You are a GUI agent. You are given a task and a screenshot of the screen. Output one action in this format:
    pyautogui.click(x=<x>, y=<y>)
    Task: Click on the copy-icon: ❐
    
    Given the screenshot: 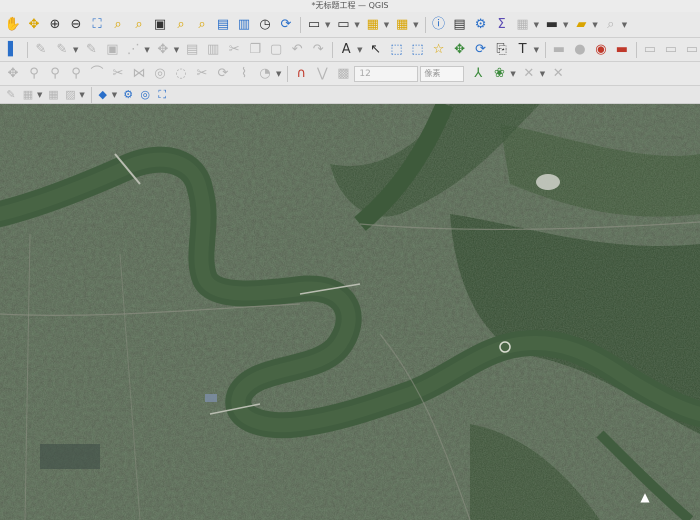 What is the action you would take?
    pyautogui.click(x=255, y=50)
    